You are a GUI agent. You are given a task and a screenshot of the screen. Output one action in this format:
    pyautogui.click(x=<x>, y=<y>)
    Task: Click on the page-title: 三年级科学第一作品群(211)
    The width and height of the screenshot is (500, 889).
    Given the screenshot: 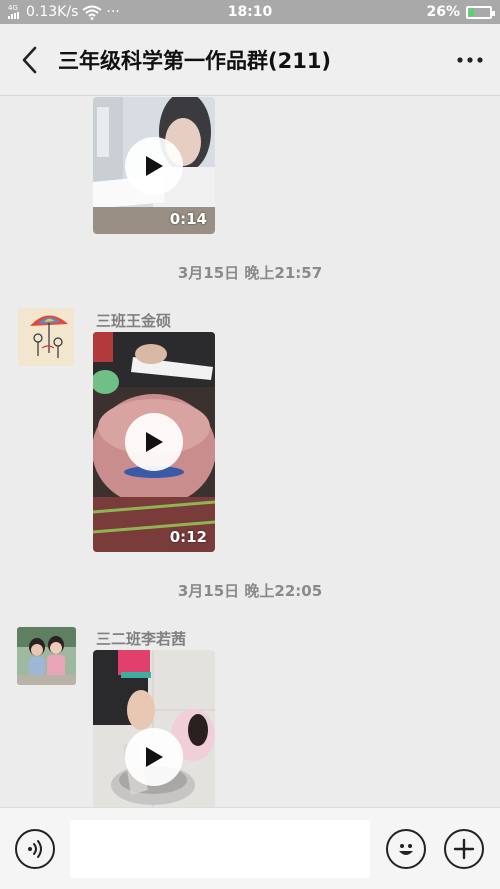 What is the action you would take?
    pyautogui.click(x=195, y=60)
    